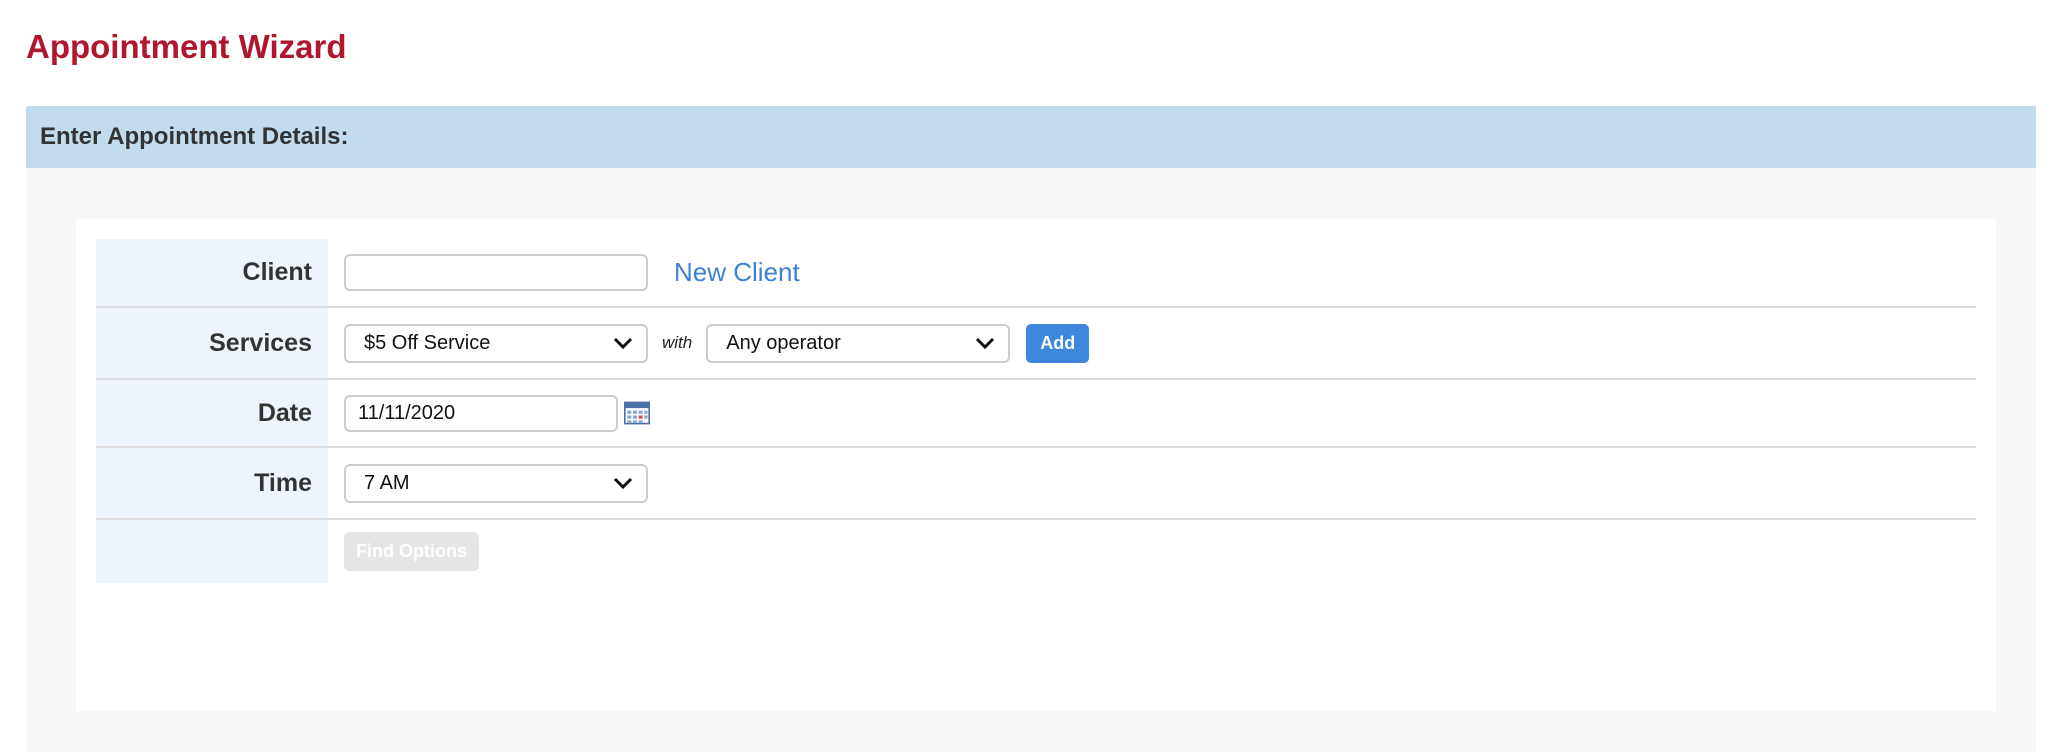 The height and width of the screenshot is (752, 2062). Describe the element at coordinates (637, 413) in the screenshot. I see `calendar-icon` at that location.